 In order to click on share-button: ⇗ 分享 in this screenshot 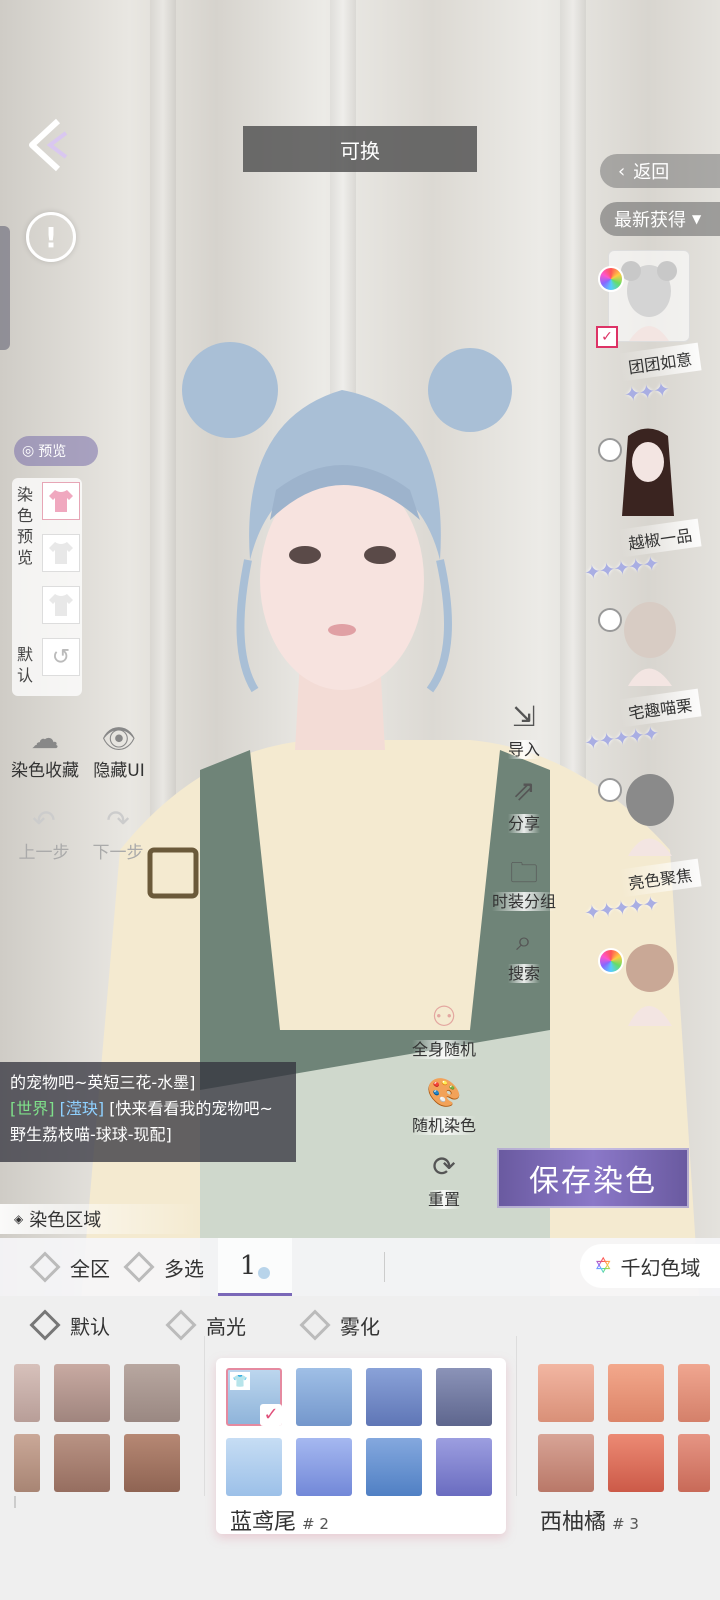, I will do `click(524, 804)`.